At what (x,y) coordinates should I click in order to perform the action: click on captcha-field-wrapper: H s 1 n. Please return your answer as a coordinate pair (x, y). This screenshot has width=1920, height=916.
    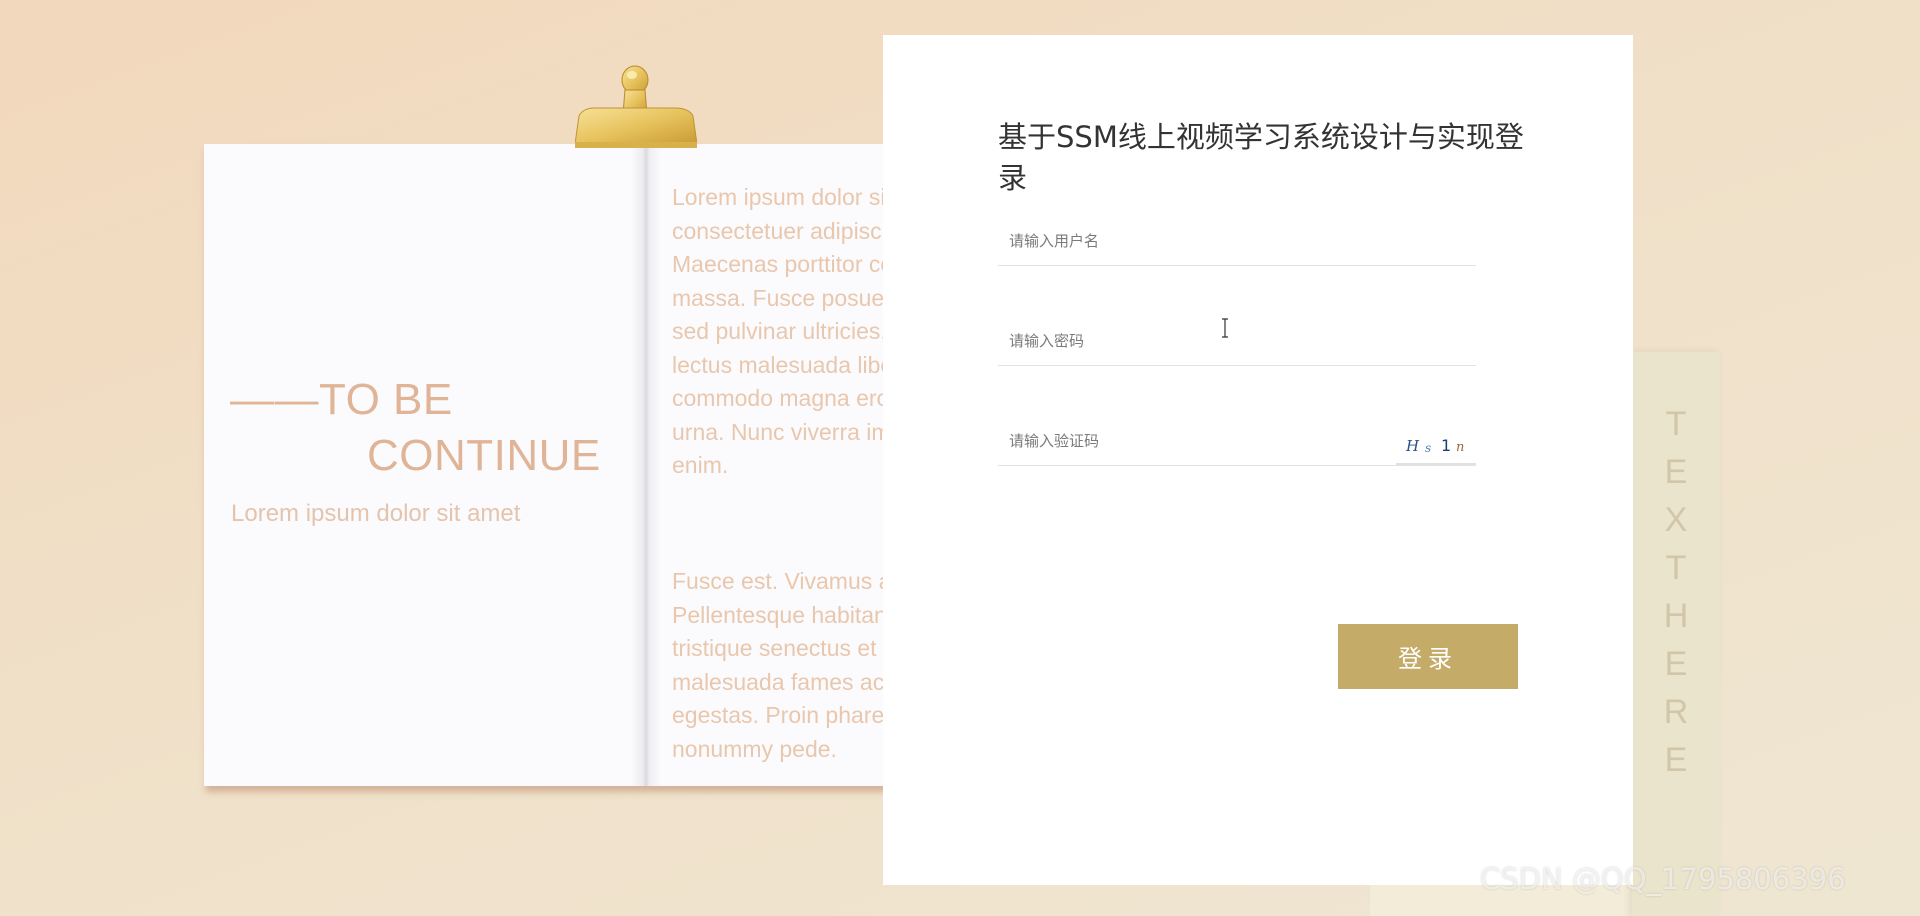
    Looking at the image, I should click on (1237, 441).